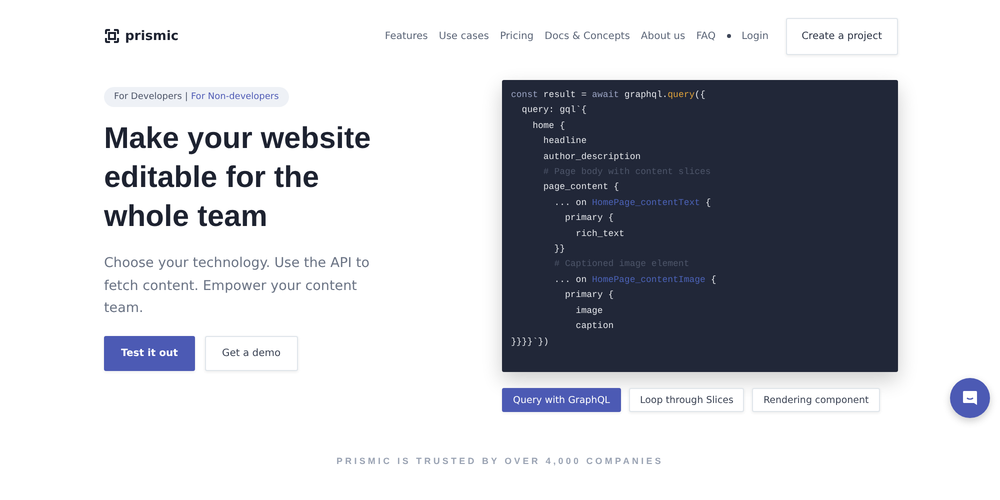  Describe the element at coordinates (706, 36) in the screenshot. I see `nav-link: FAQ` at that location.